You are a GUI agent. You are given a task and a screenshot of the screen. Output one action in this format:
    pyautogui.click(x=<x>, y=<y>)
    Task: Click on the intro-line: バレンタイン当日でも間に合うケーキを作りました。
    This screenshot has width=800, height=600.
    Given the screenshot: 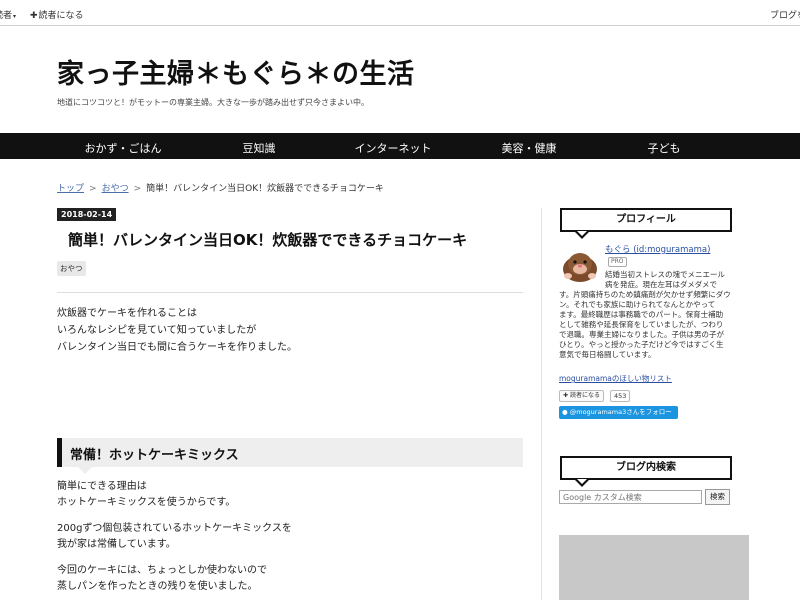 What is the action you would take?
    pyautogui.click(x=177, y=347)
    